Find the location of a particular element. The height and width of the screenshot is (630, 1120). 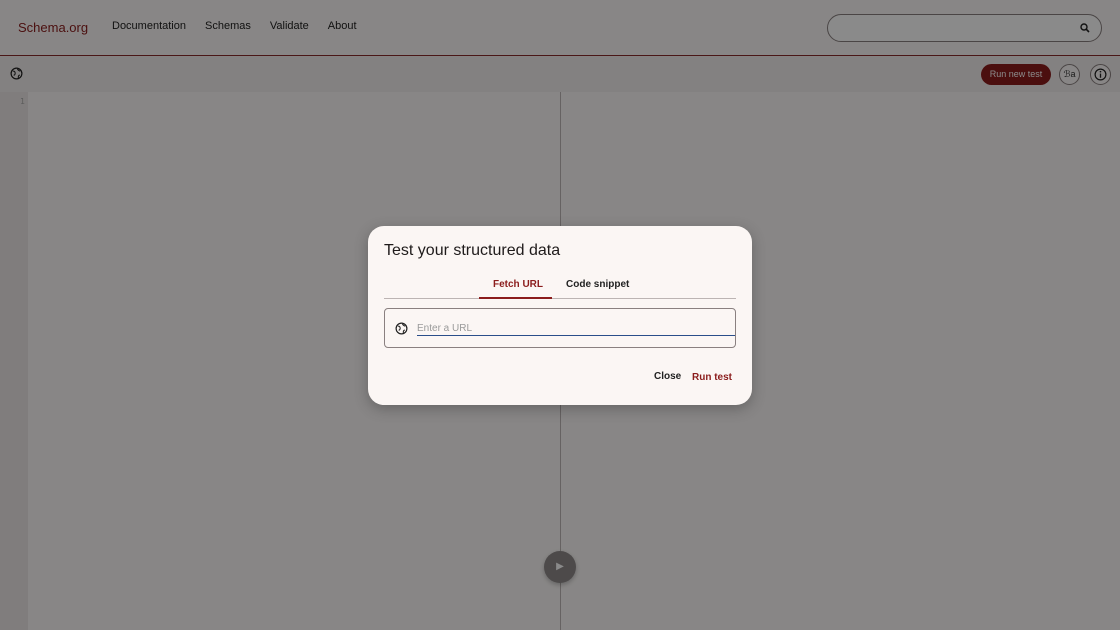

url-field is located at coordinates (560, 328).